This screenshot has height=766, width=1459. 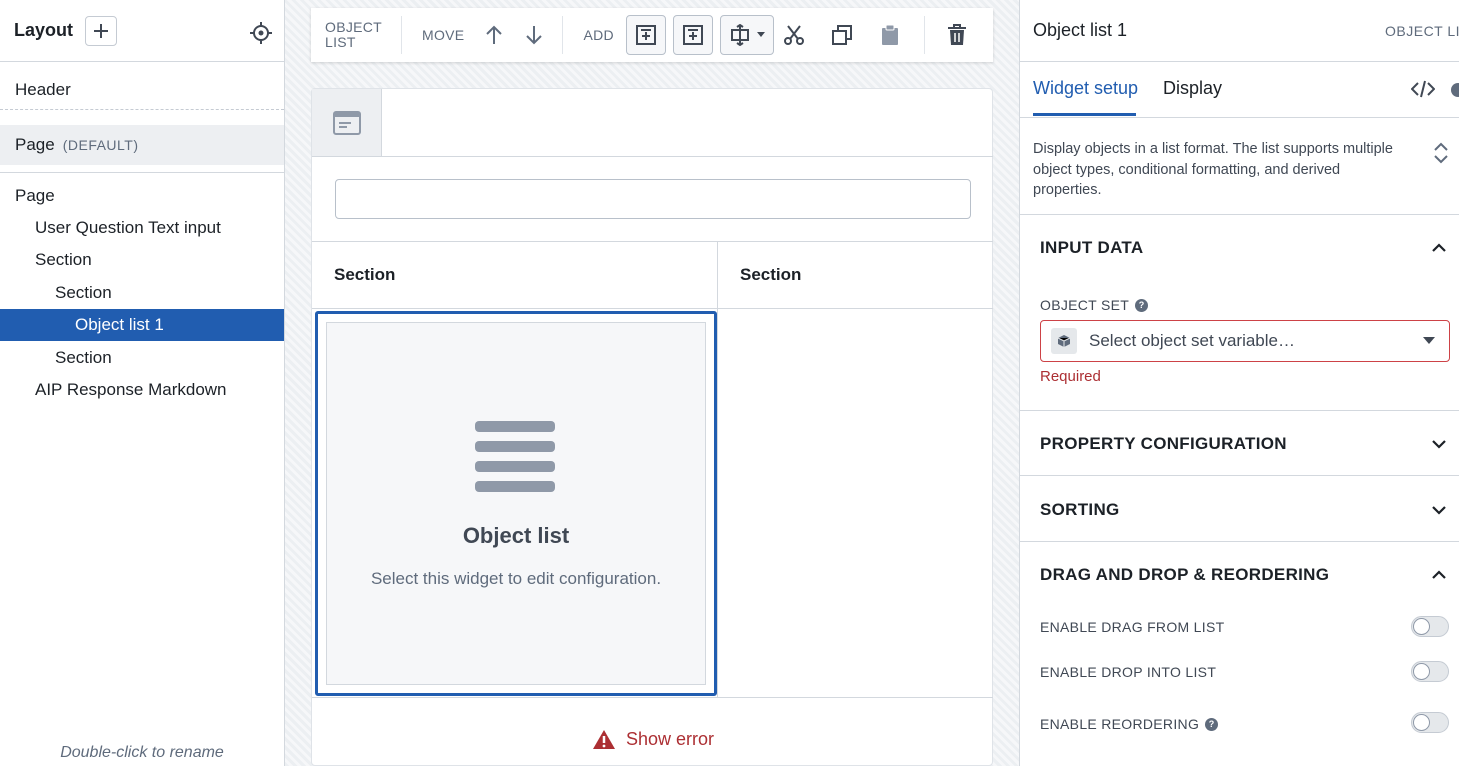 I want to click on tab-display: Display, so click(x=1192, y=88).